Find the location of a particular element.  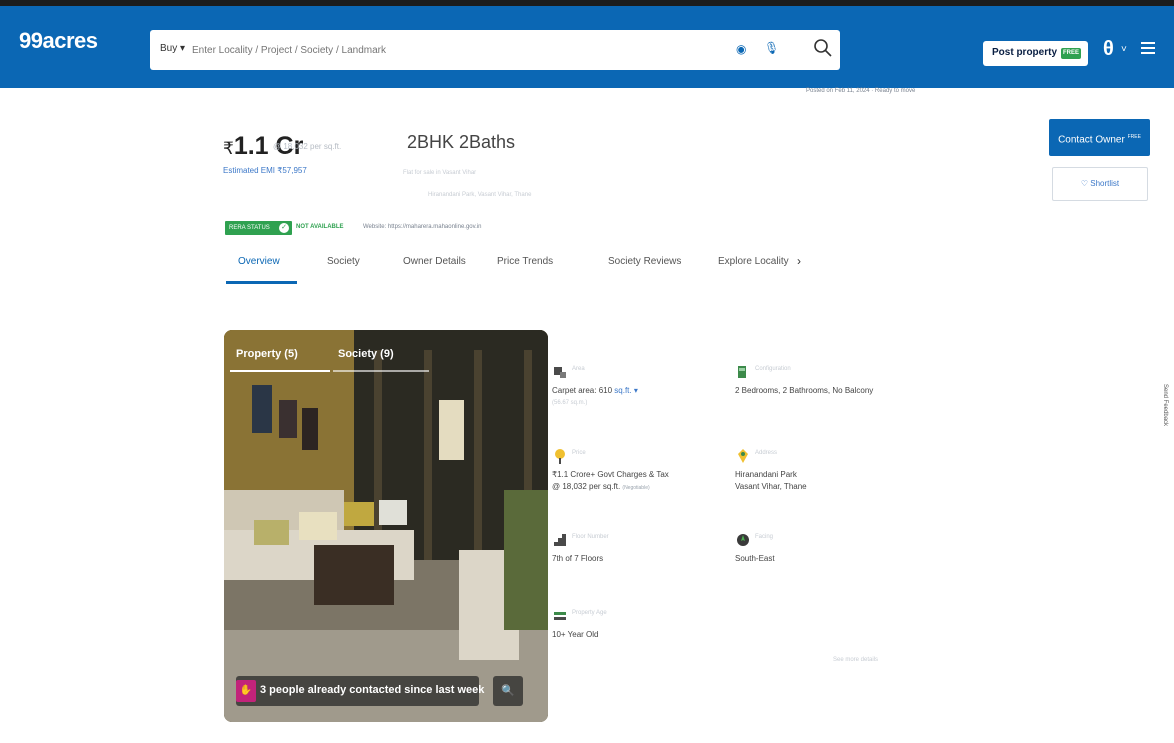

property-age-value: 10+ Year Old is located at coordinates (575, 634).